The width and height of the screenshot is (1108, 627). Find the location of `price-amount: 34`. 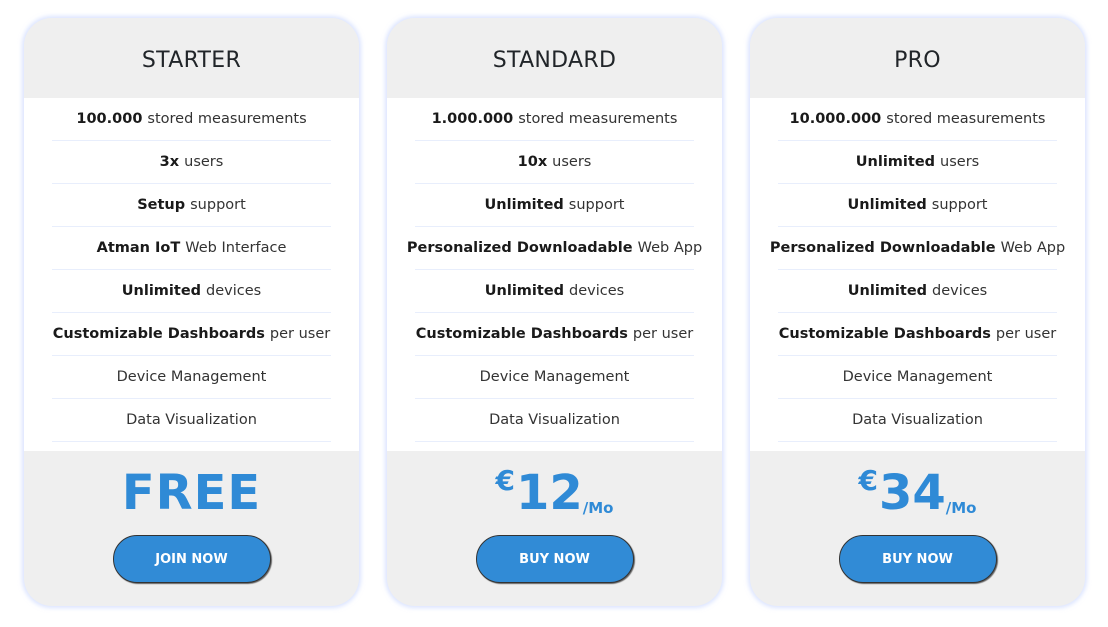

price-amount: 34 is located at coordinates (912, 493).